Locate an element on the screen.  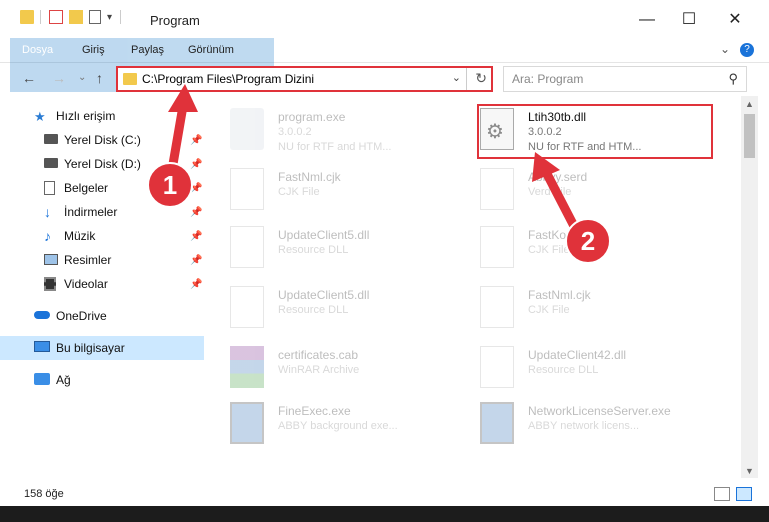
sidebar-item-videos: Videolar 📌 is located at coordinates (102, 284).